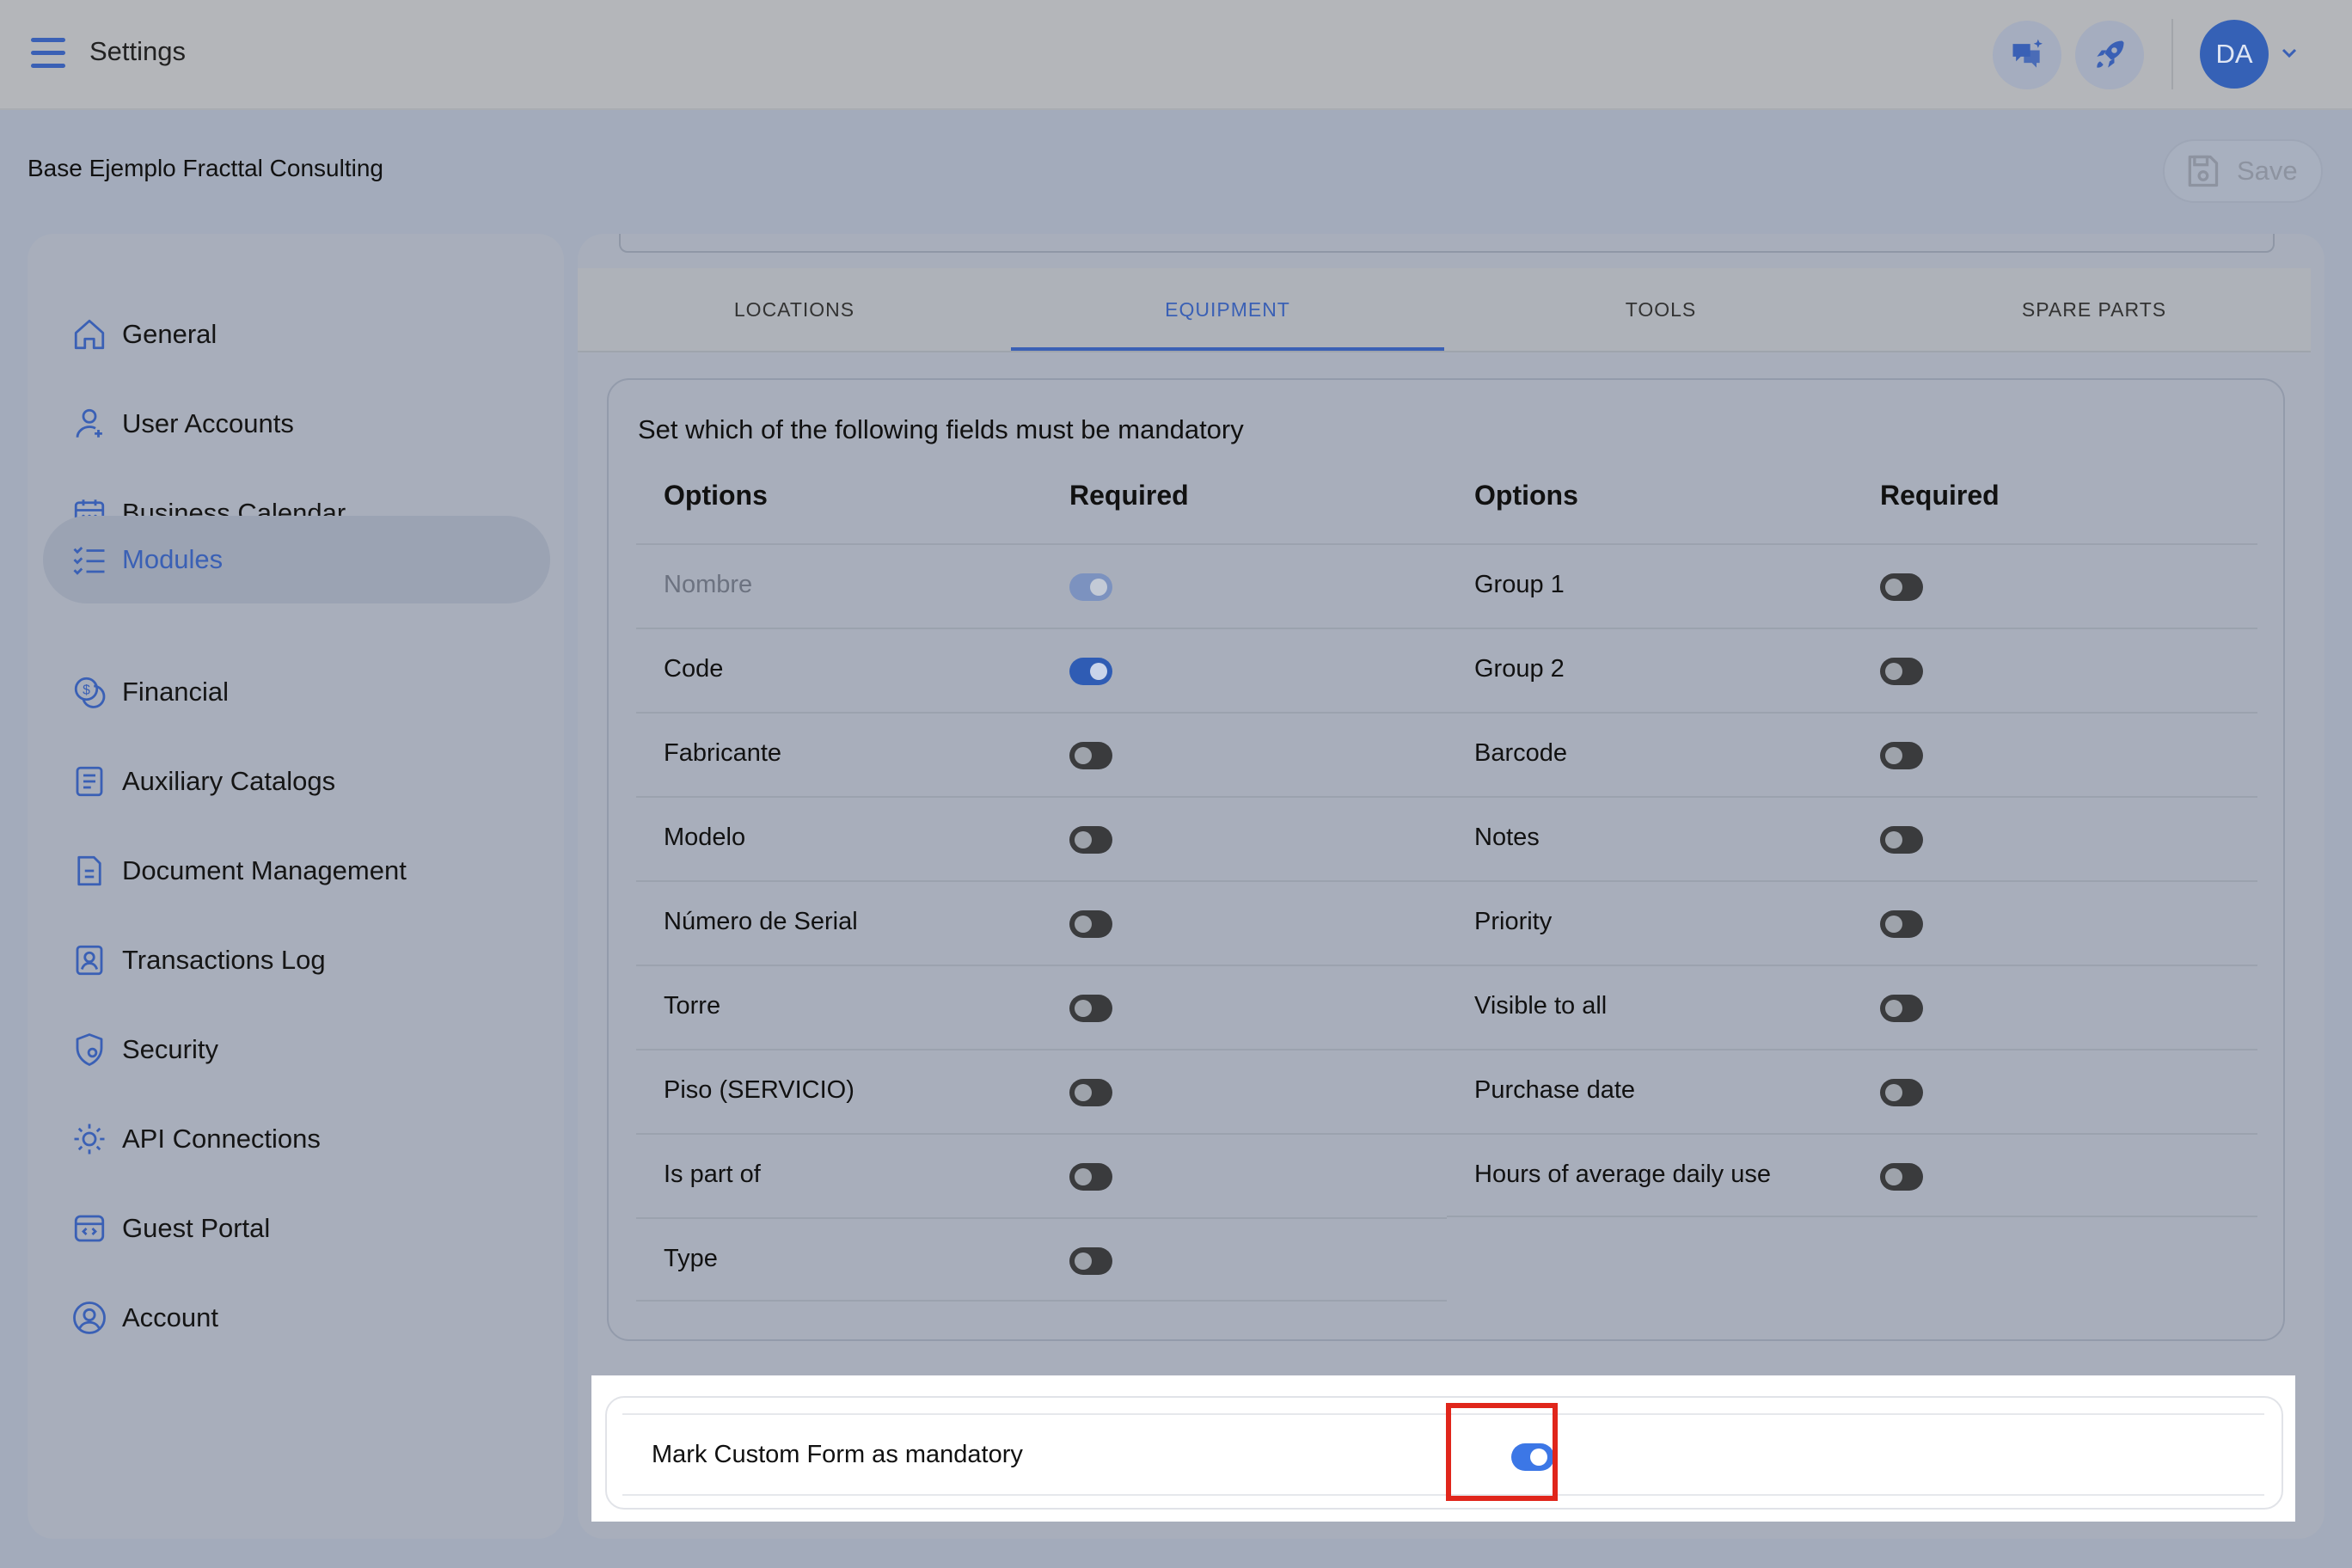  Describe the element at coordinates (1521, 753) in the screenshot. I see `field-label: Barcode` at that location.